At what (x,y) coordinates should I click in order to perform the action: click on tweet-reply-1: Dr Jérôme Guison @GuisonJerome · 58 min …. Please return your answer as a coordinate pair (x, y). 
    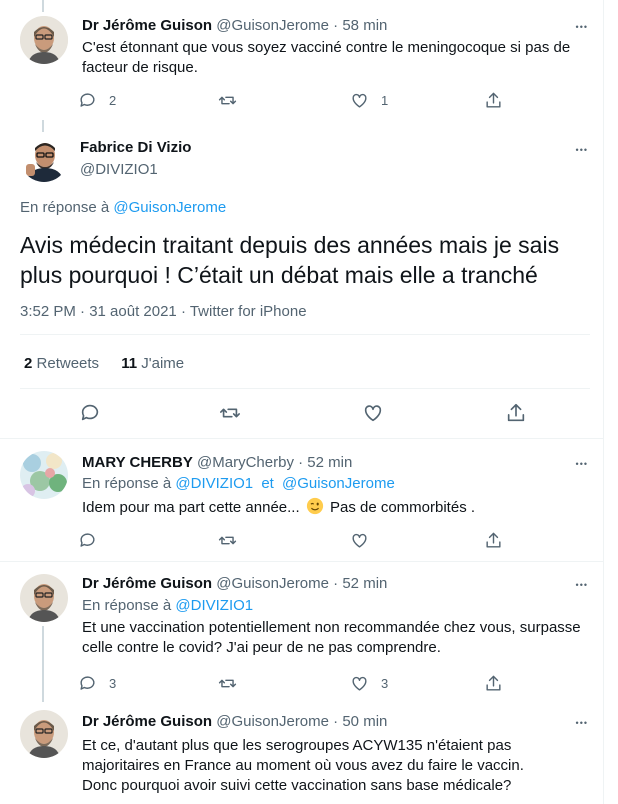
    Looking at the image, I should click on (302, 60).